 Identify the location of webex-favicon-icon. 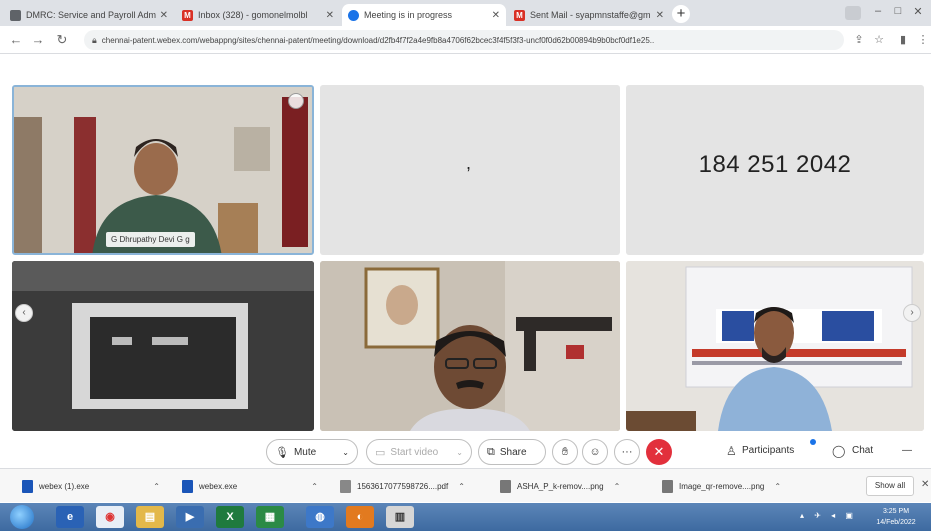
(353, 15).